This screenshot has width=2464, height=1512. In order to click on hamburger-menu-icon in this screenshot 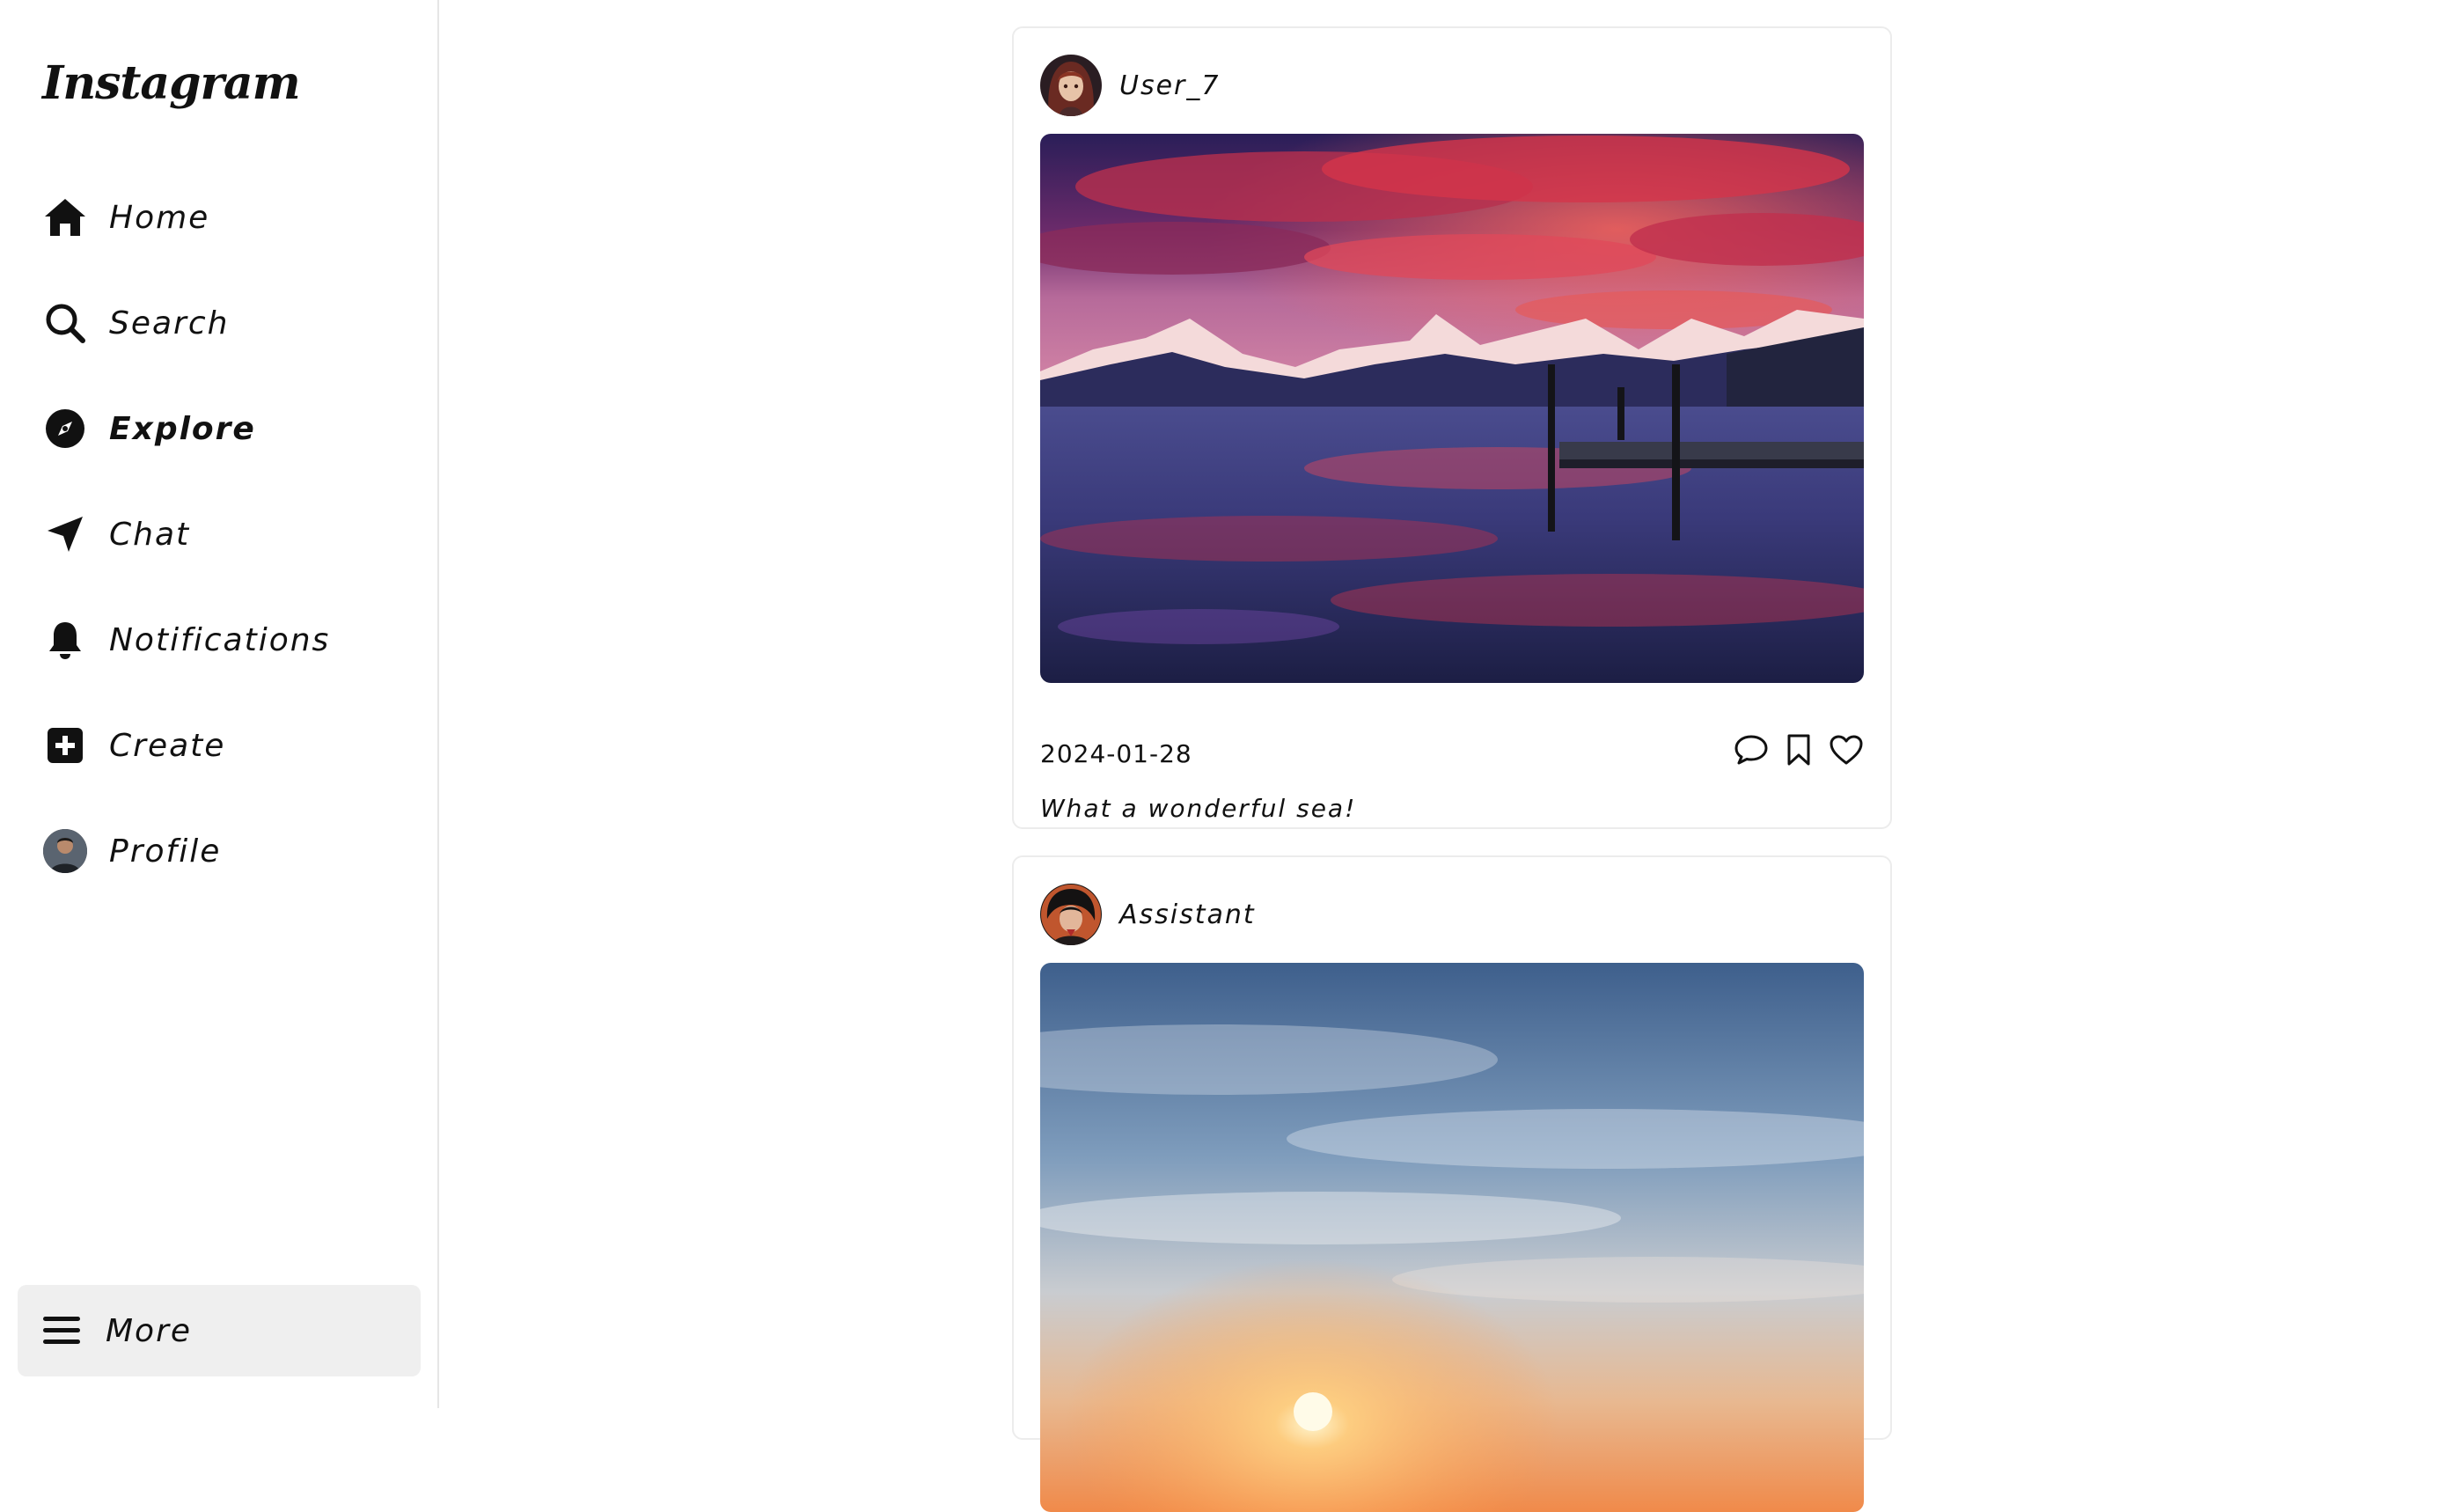, I will do `click(62, 1331)`.